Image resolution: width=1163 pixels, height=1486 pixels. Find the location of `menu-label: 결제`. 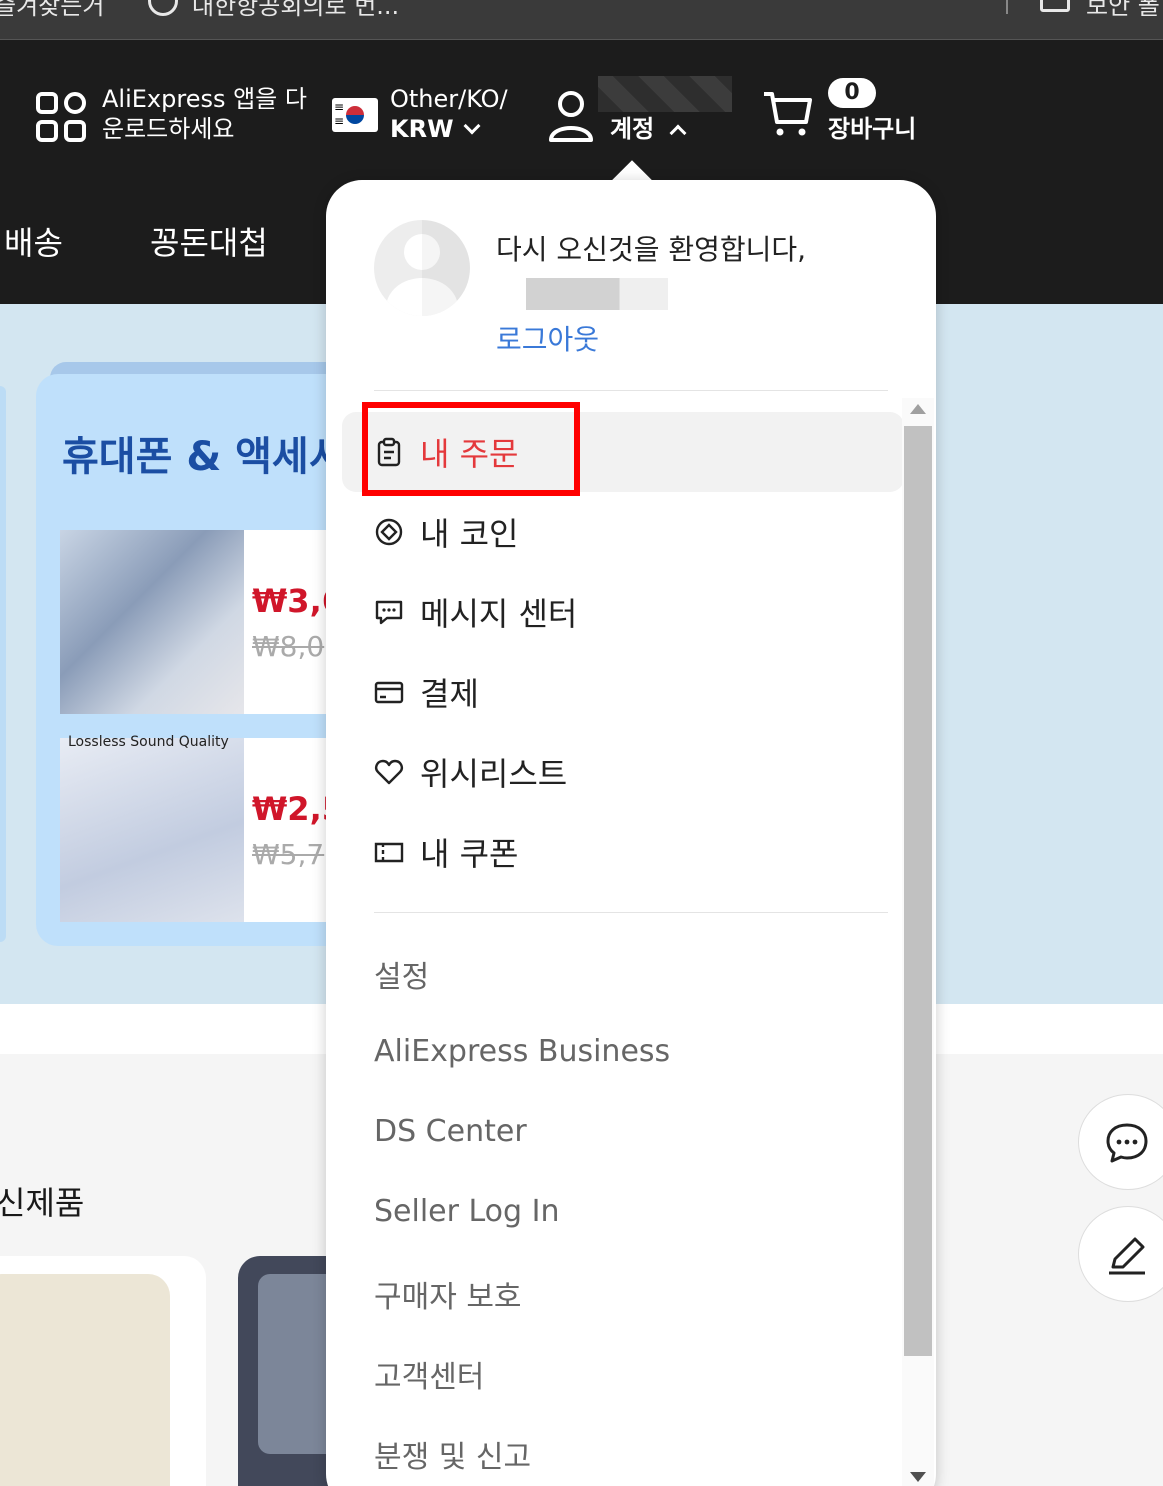

menu-label: 결제 is located at coordinates (449, 694).